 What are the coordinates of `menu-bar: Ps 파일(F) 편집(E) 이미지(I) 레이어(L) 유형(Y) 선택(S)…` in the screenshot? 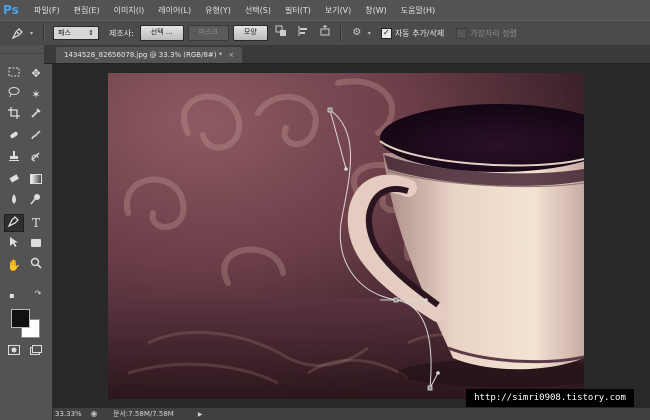 It's located at (325, 10).